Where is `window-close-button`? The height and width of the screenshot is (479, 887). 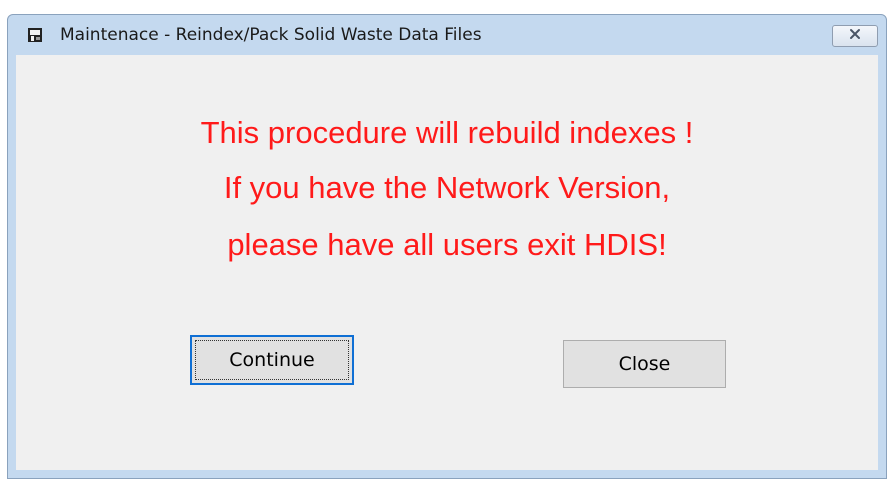
window-close-button is located at coordinates (855, 36).